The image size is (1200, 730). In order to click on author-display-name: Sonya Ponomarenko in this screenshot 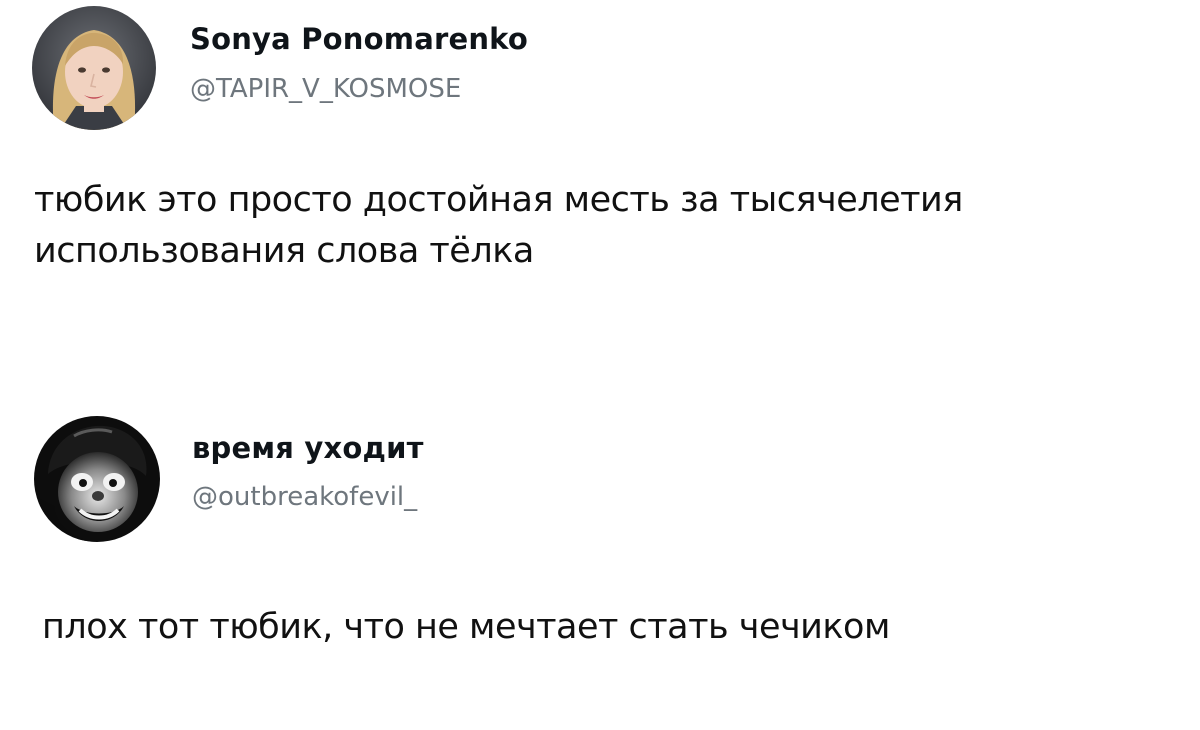, I will do `click(359, 39)`.